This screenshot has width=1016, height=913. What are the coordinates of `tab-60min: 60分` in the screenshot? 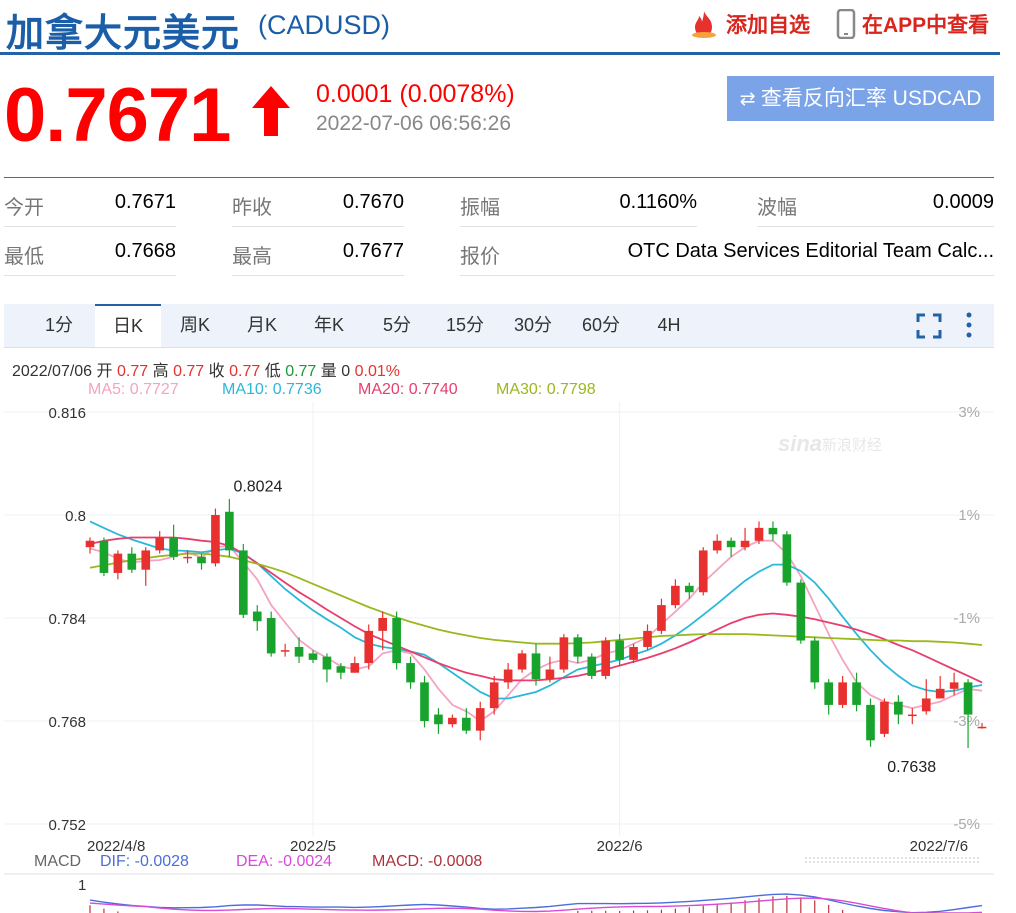 It's located at (601, 325).